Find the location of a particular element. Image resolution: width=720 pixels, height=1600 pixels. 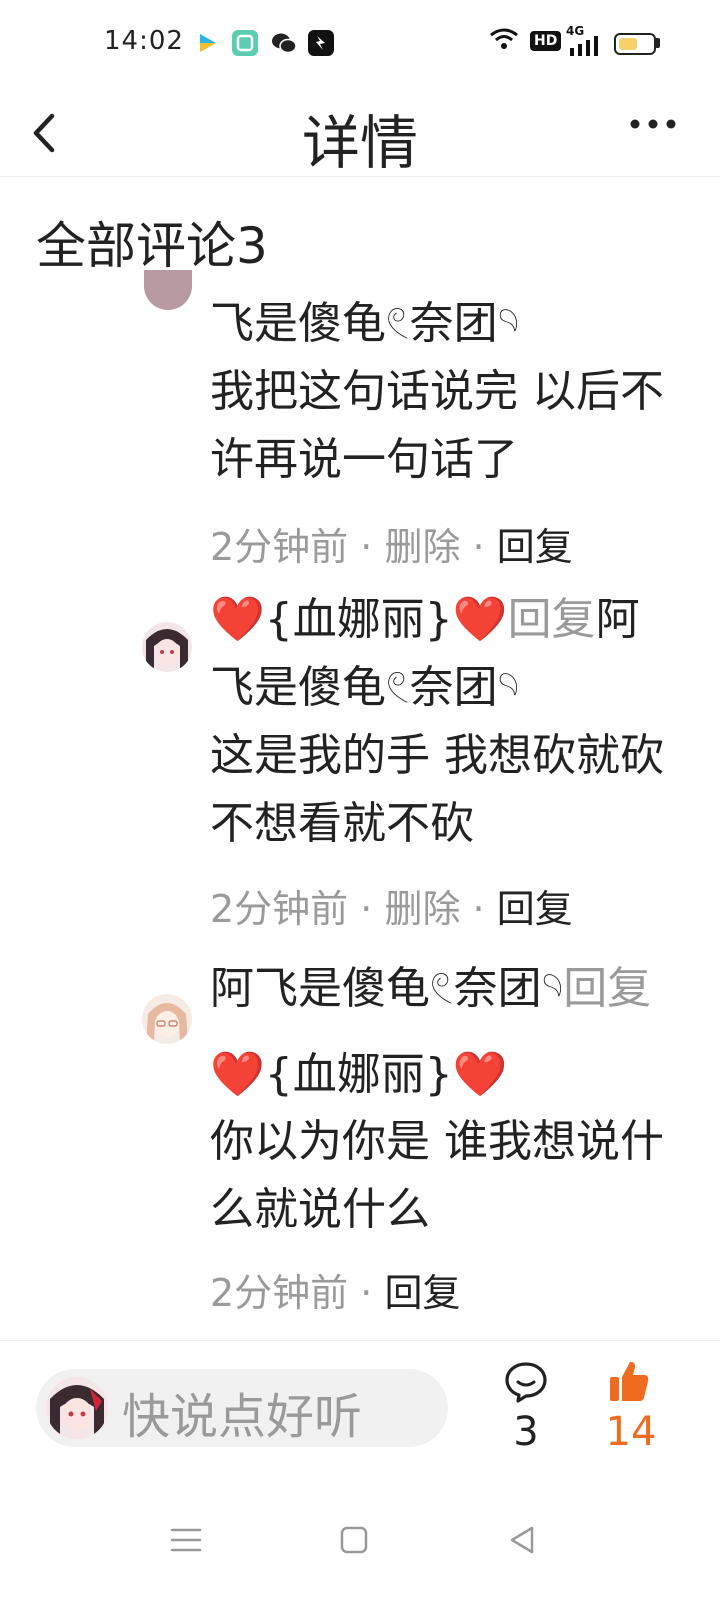

status-time: 14:02 is located at coordinates (144, 41).